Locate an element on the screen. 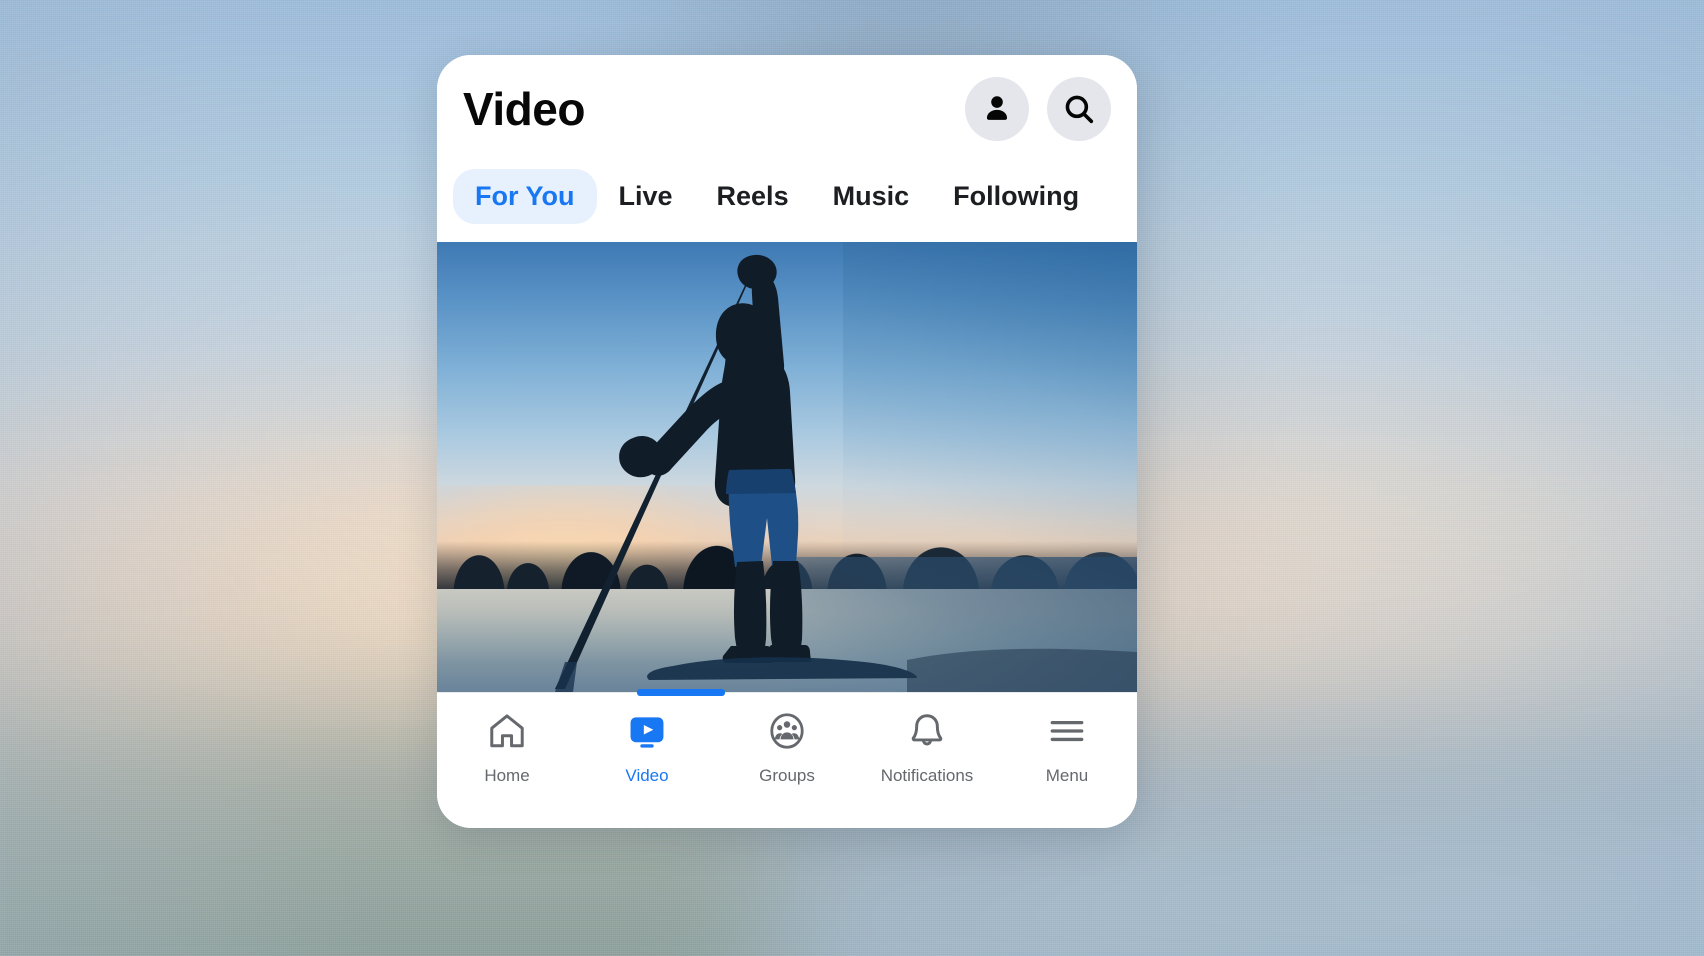  nav-label-notifications: Notifications is located at coordinates (927, 775).